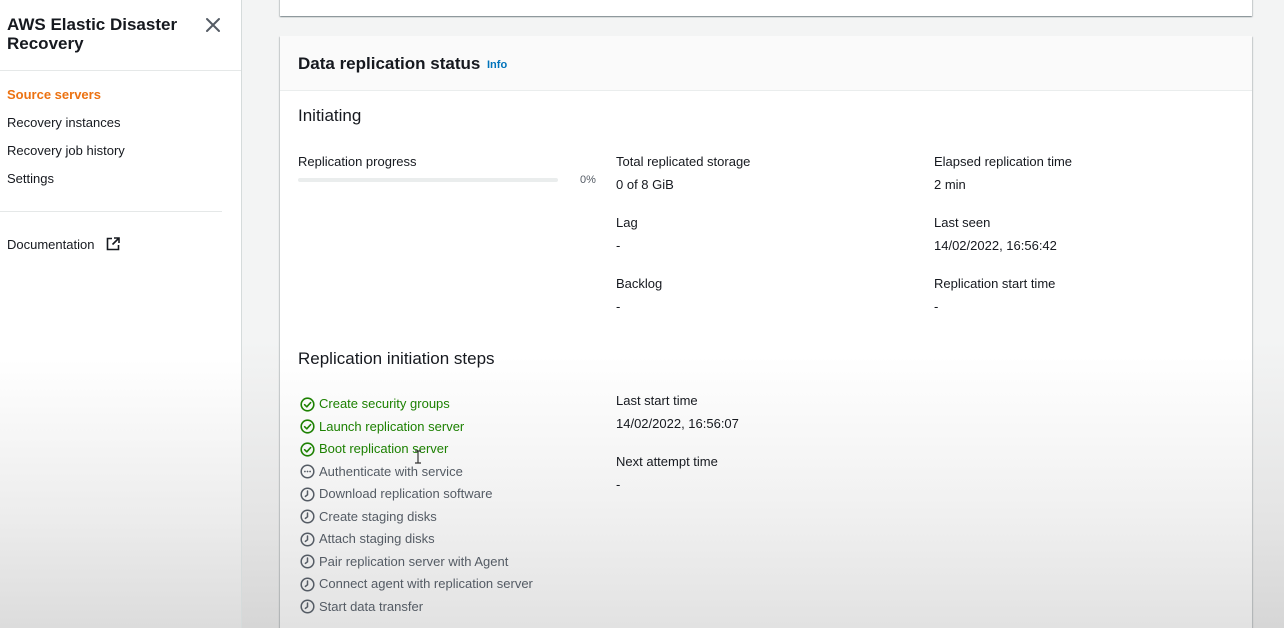 This screenshot has height=628, width=1284. I want to click on sidebar-item-source-servers: Source servers, so click(54, 95).